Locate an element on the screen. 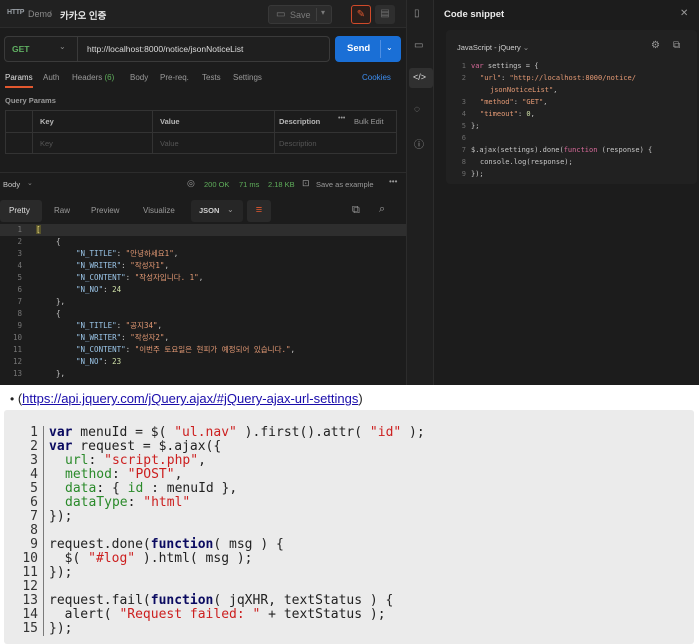 The width and height of the screenshot is (699, 644). snippet-line: 8 console.log(response); is located at coordinates (571, 162).